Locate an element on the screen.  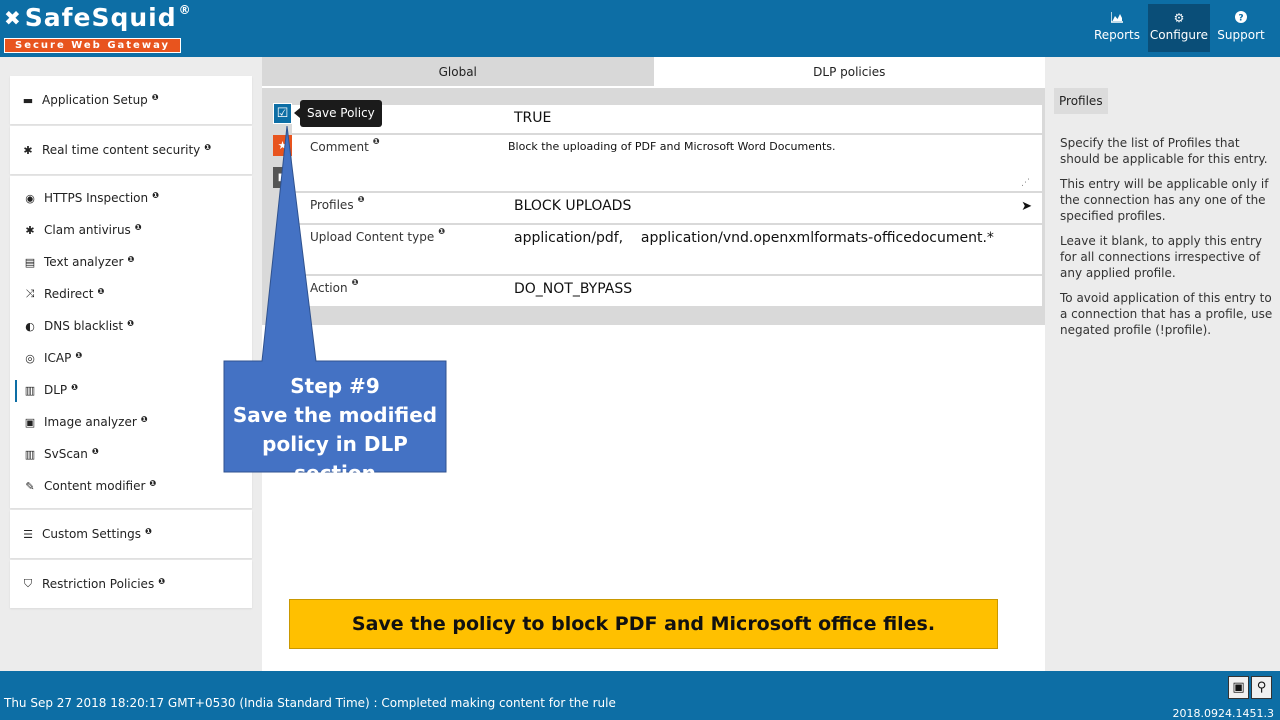
action-label: Action is located at coordinates (329, 288).